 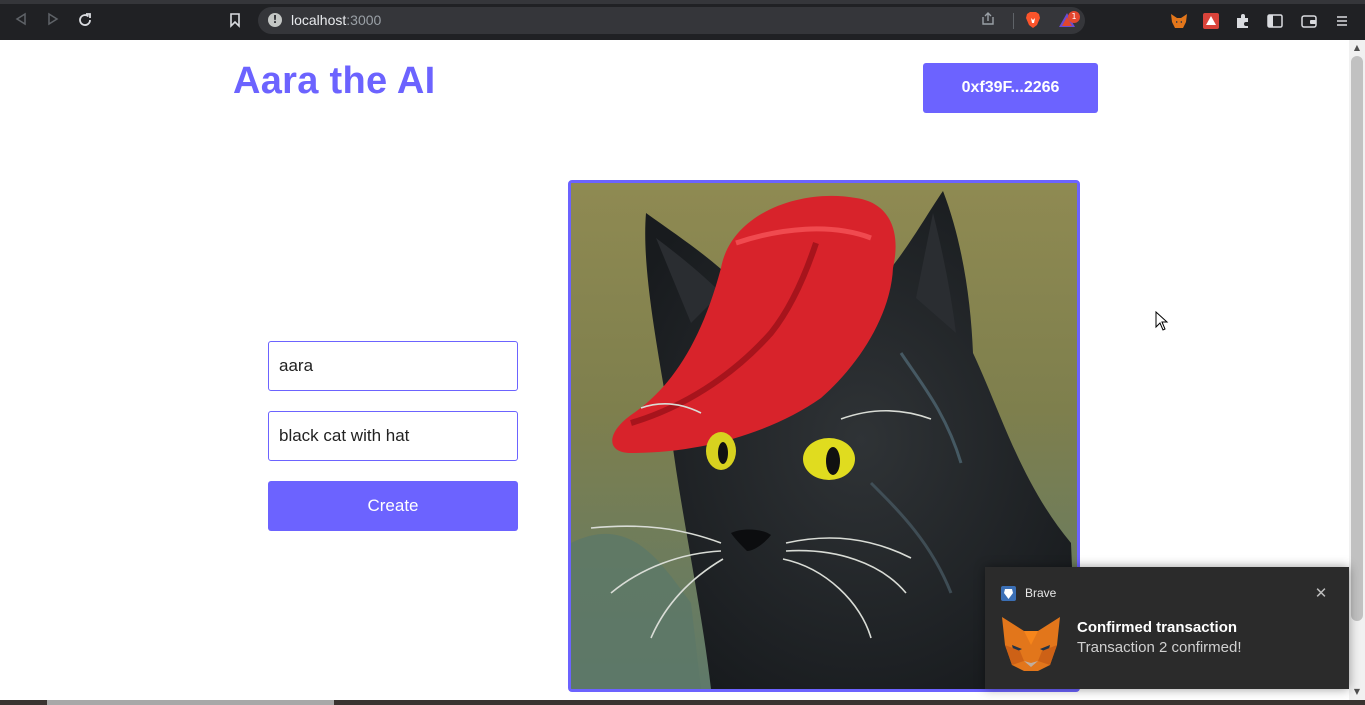 I want to click on name-input: aara, so click(x=393, y=366).